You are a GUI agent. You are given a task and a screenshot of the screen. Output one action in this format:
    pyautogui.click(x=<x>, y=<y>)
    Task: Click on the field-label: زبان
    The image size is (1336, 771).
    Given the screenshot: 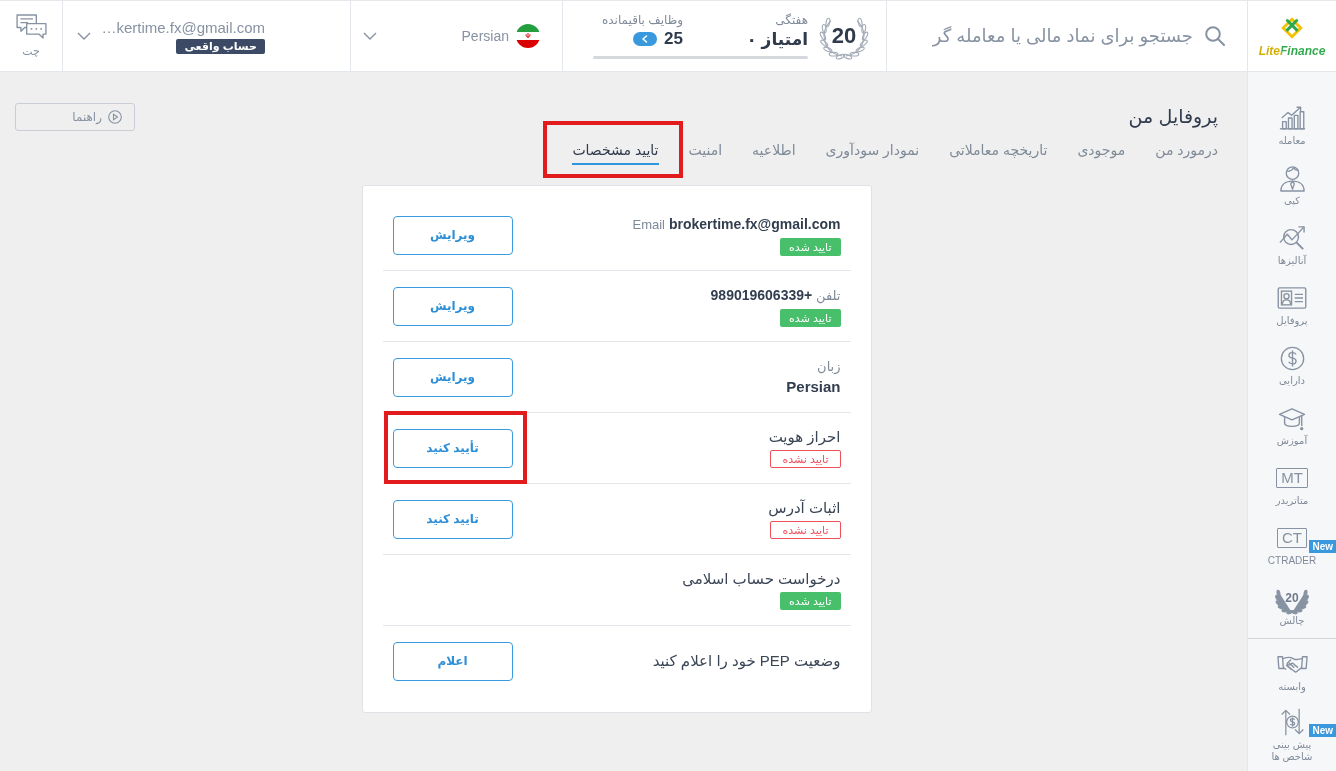 What is the action you would take?
    pyautogui.click(x=829, y=366)
    